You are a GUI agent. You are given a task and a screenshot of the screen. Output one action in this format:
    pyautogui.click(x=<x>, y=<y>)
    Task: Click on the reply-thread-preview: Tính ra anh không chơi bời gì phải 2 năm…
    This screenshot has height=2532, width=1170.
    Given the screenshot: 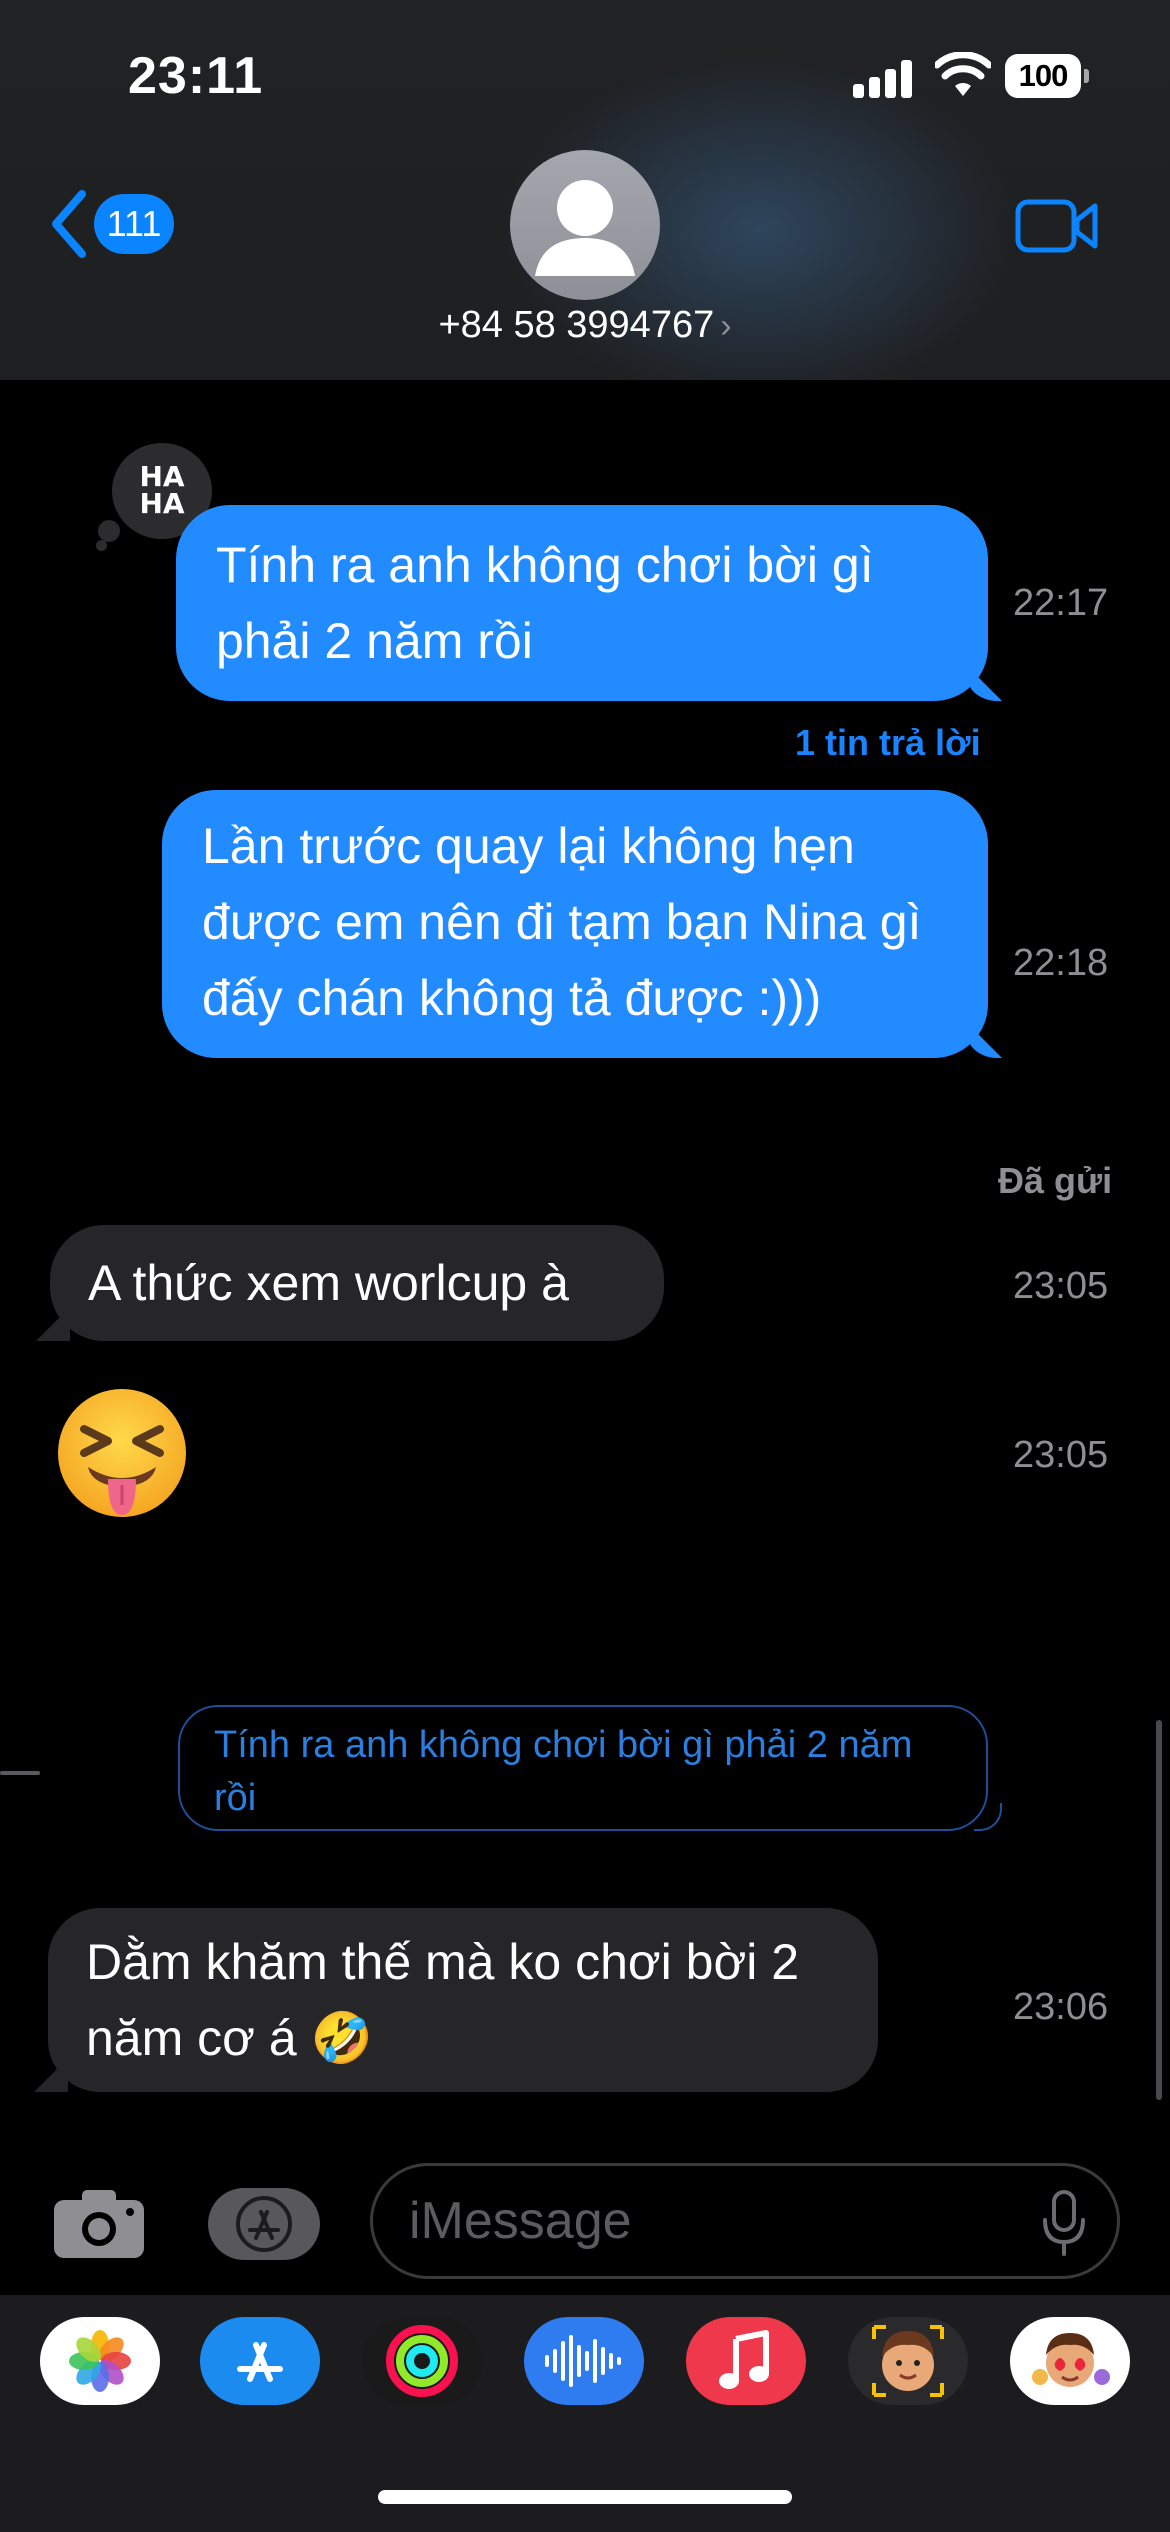 What is the action you would take?
    pyautogui.click(x=590, y=1768)
    